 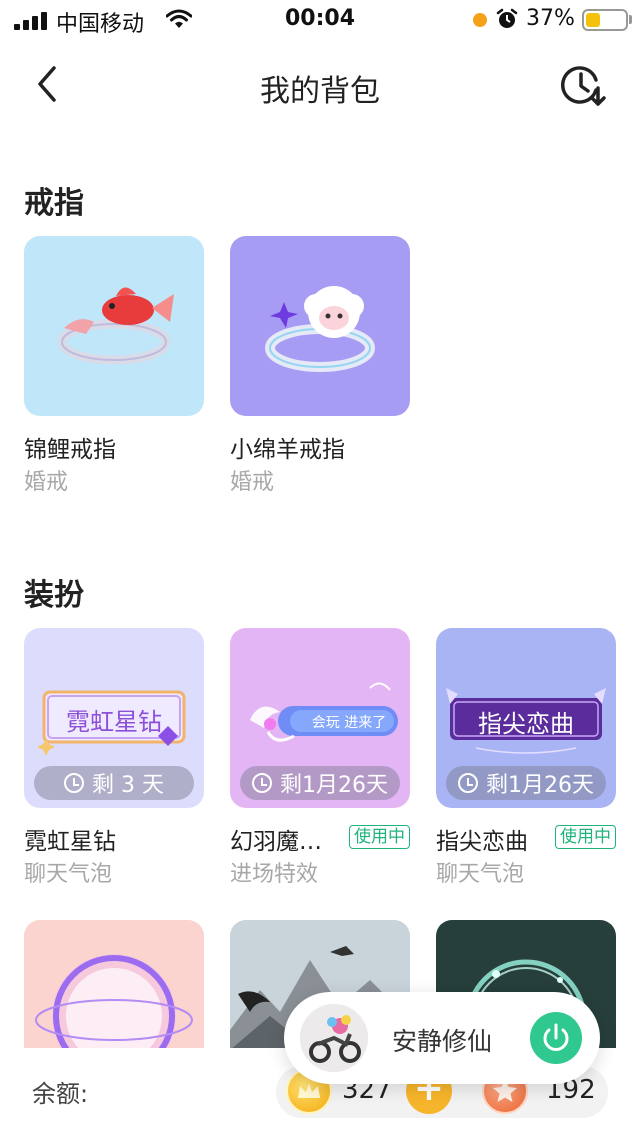 I want to click on neon-thumb: 霓虹星钻 剩 3 天, so click(x=114, y=718).